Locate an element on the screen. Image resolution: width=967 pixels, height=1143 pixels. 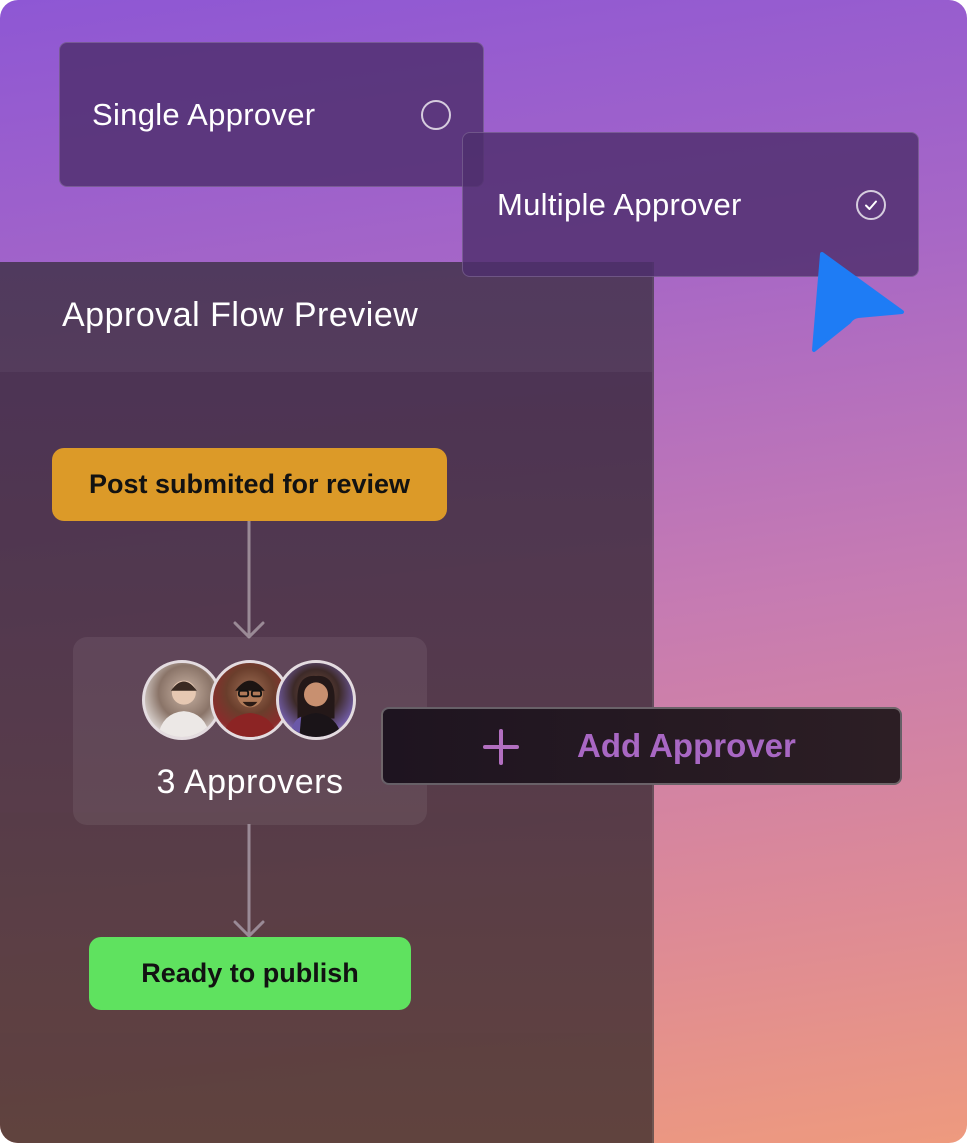
multiple-approver-label: Multiple Approver is located at coordinates (619, 204).